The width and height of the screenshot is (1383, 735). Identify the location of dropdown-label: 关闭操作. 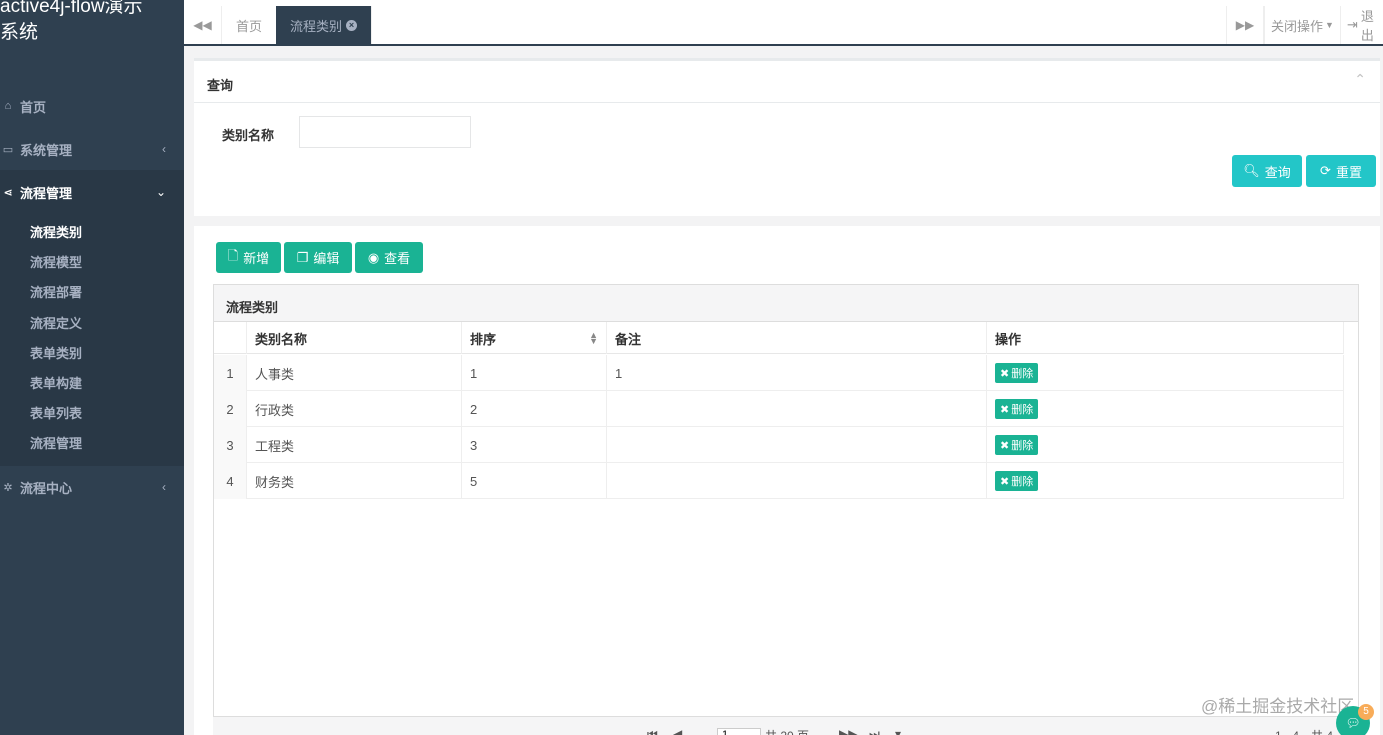
(1297, 26).